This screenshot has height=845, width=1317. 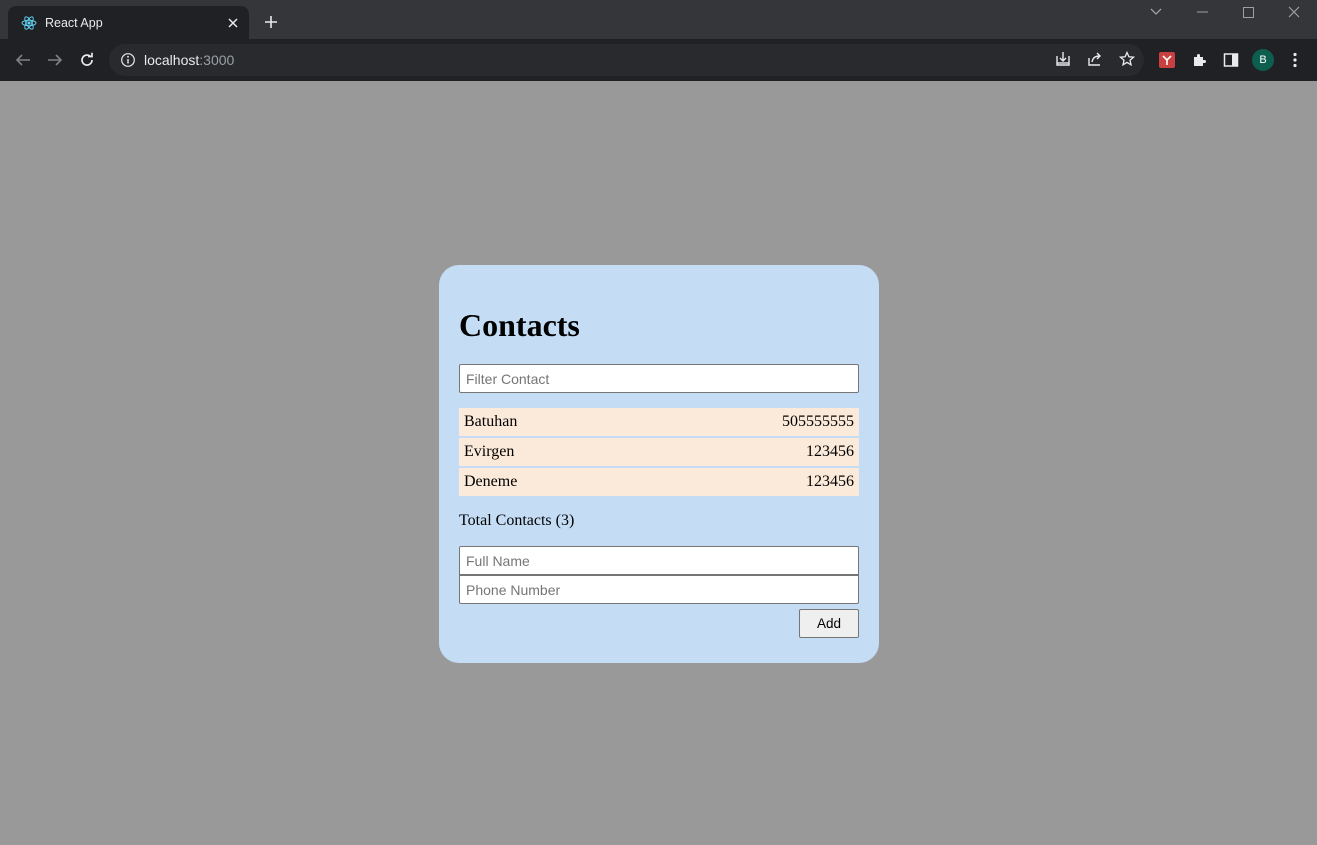 What do you see at coordinates (489, 451) in the screenshot?
I see `contact-name: Evirgen` at bounding box center [489, 451].